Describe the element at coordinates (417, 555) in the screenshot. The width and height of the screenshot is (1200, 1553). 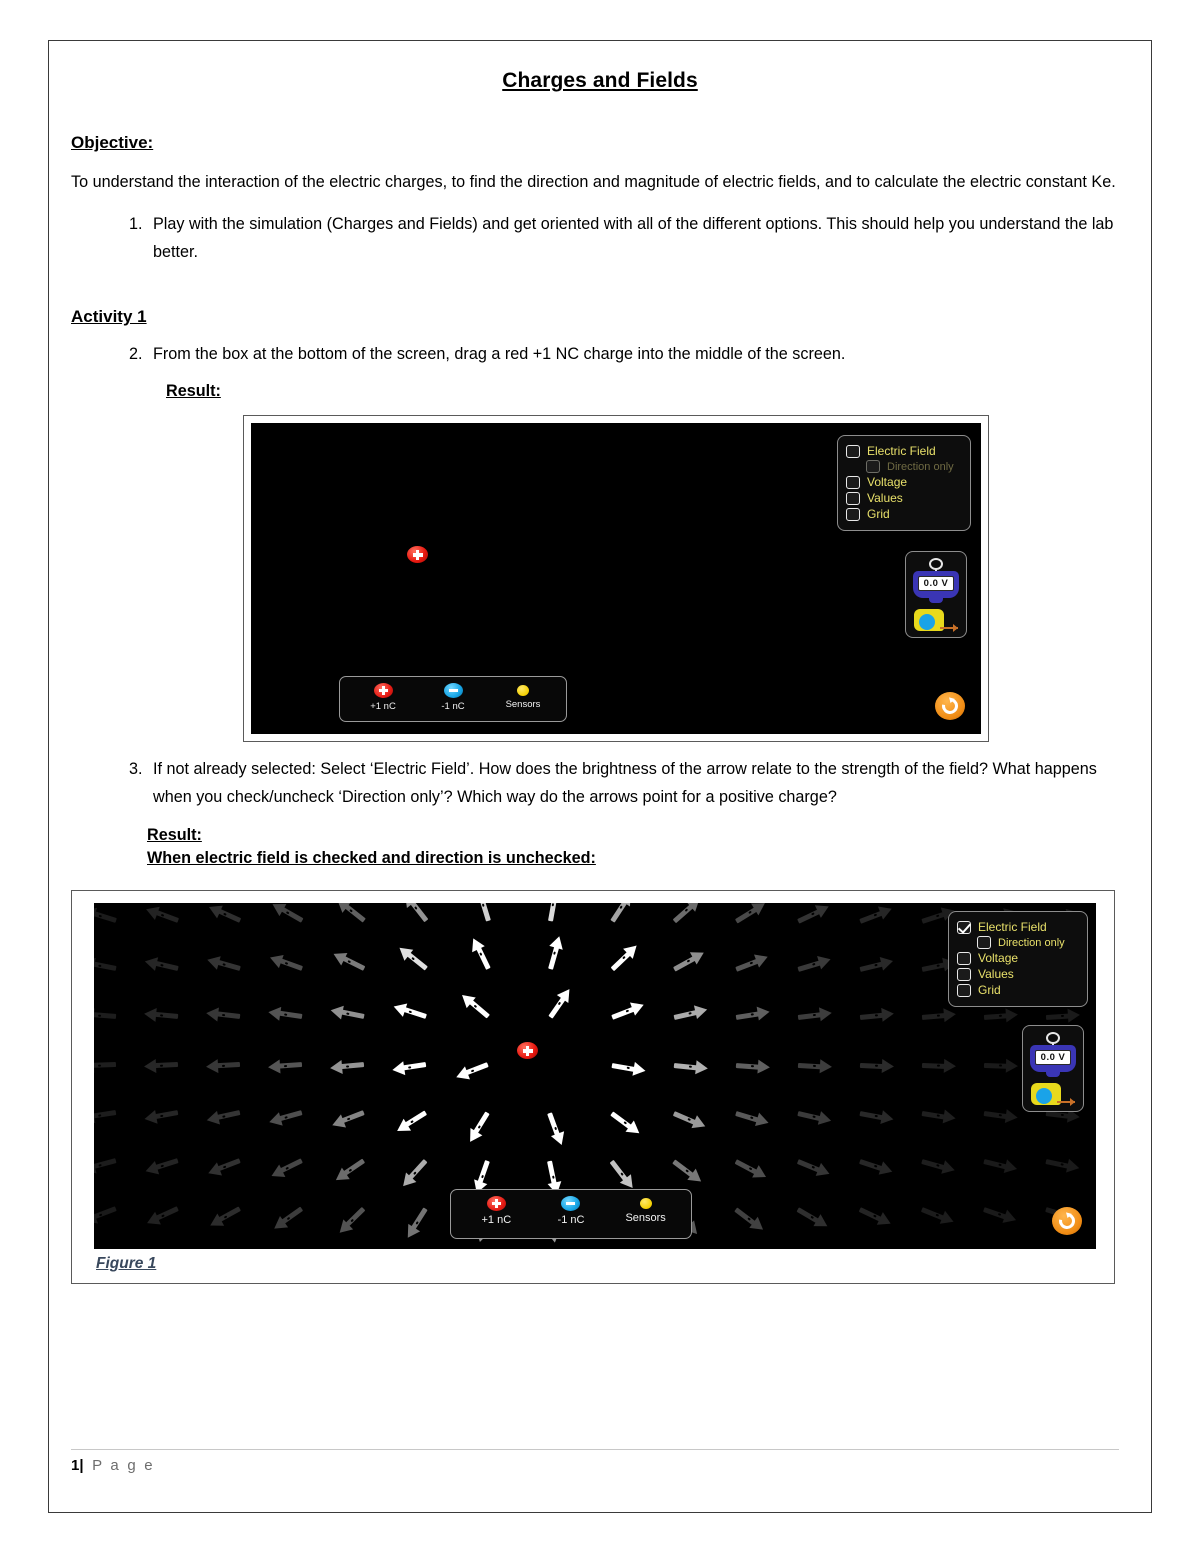
I see `placed-positive-charge` at that location.